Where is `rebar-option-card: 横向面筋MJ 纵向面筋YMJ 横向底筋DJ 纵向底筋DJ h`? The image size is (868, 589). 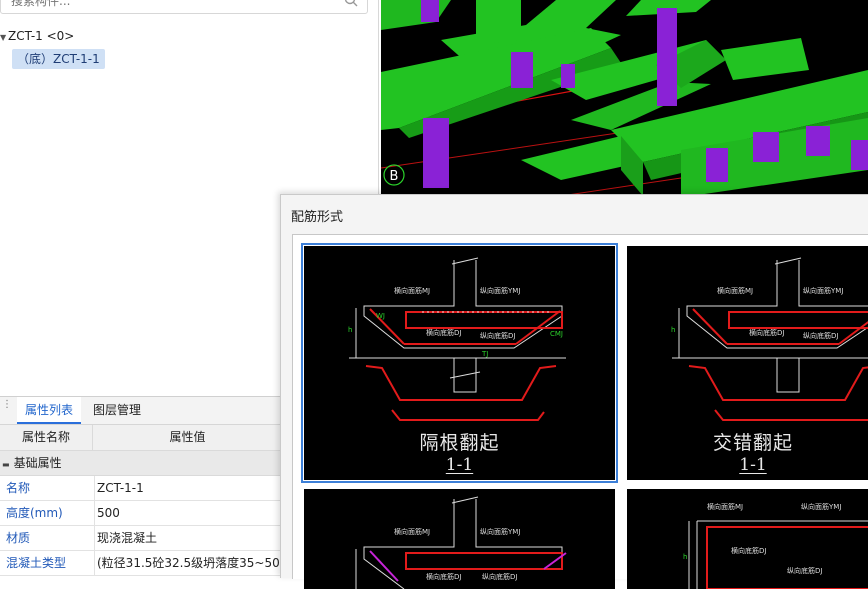 rebar-option-card: 横向面筋MJ 纵向面筋YMJ 横向底筋DJ 纵向底筋DJ h is located at coordinates (747, 539).